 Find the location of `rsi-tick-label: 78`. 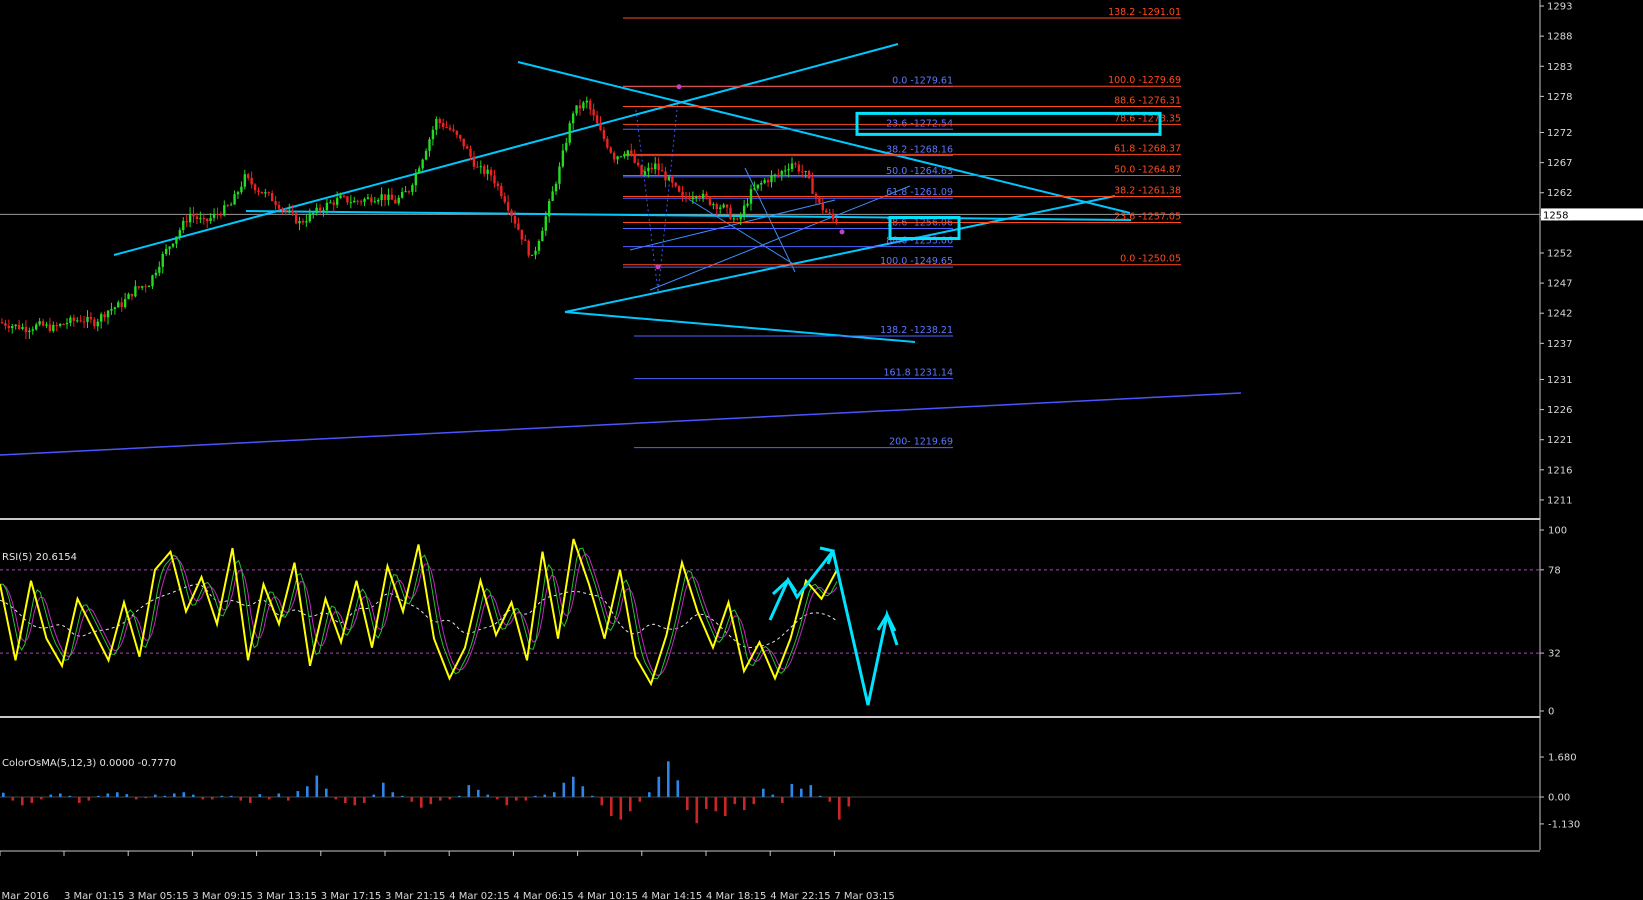

rsi-tick-label: 78 is located at coordinates (1554, 570).